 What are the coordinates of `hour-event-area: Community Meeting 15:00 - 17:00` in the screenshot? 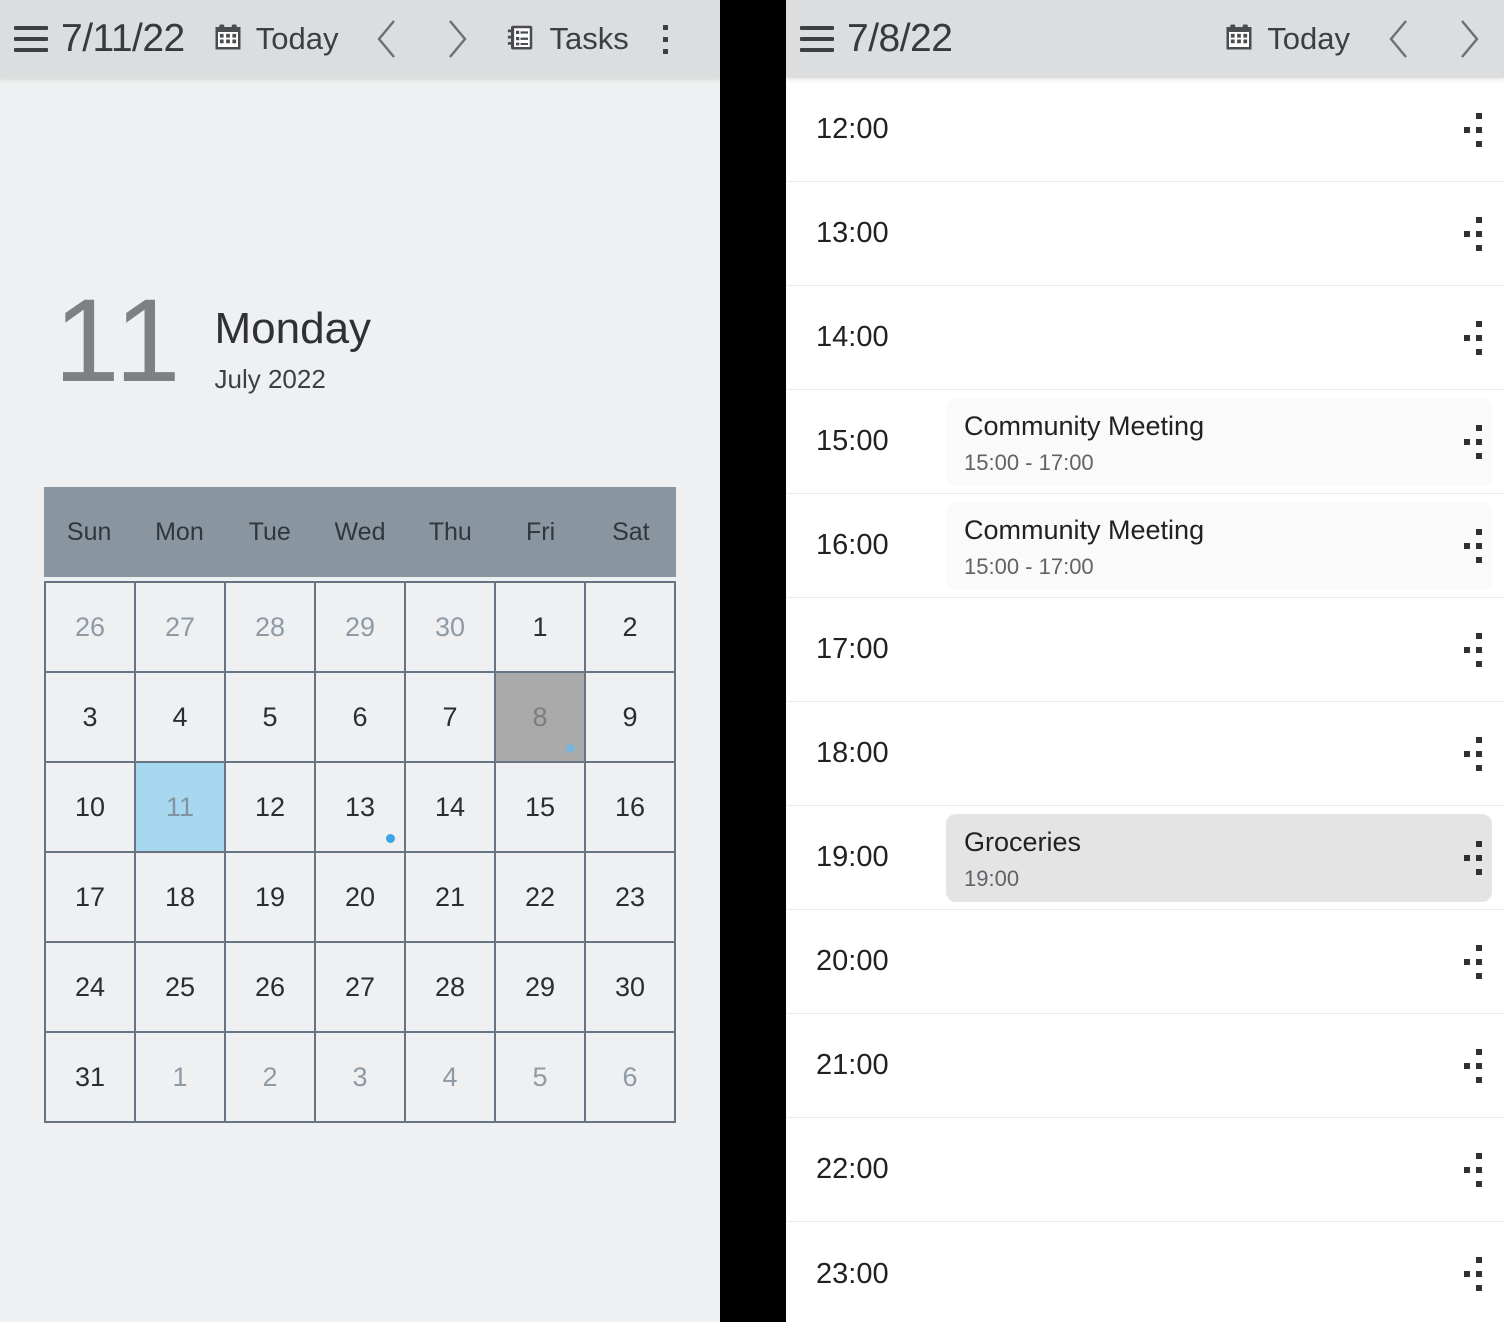 It's located at (1220, 546).